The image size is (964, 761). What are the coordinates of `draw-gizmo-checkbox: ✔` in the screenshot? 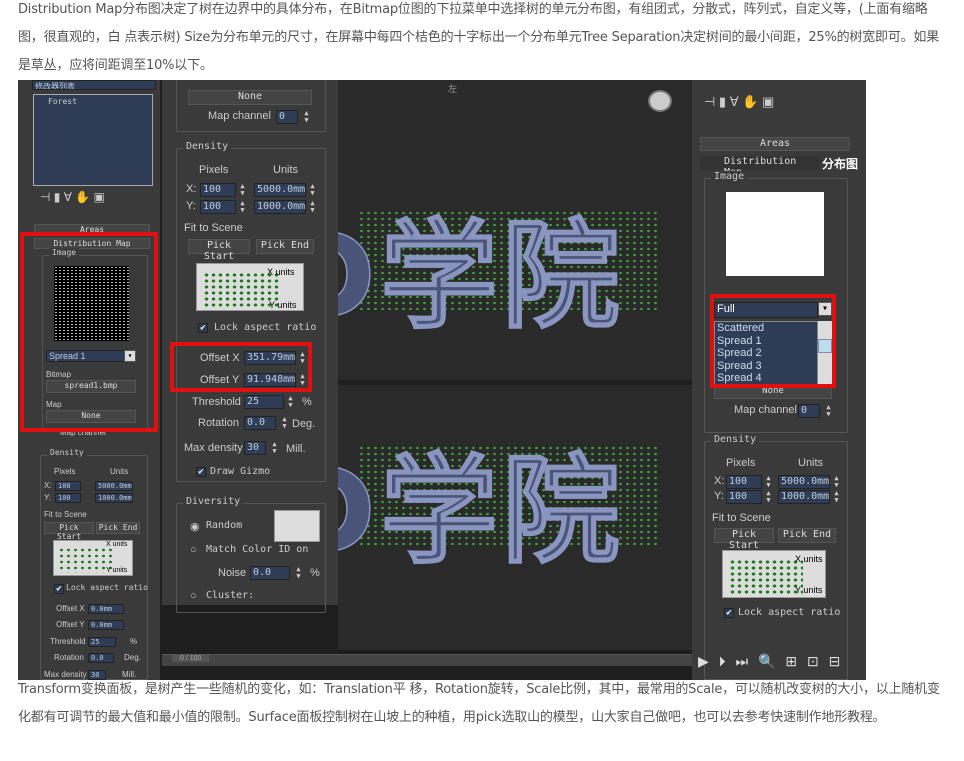 It's located at (201, 472).